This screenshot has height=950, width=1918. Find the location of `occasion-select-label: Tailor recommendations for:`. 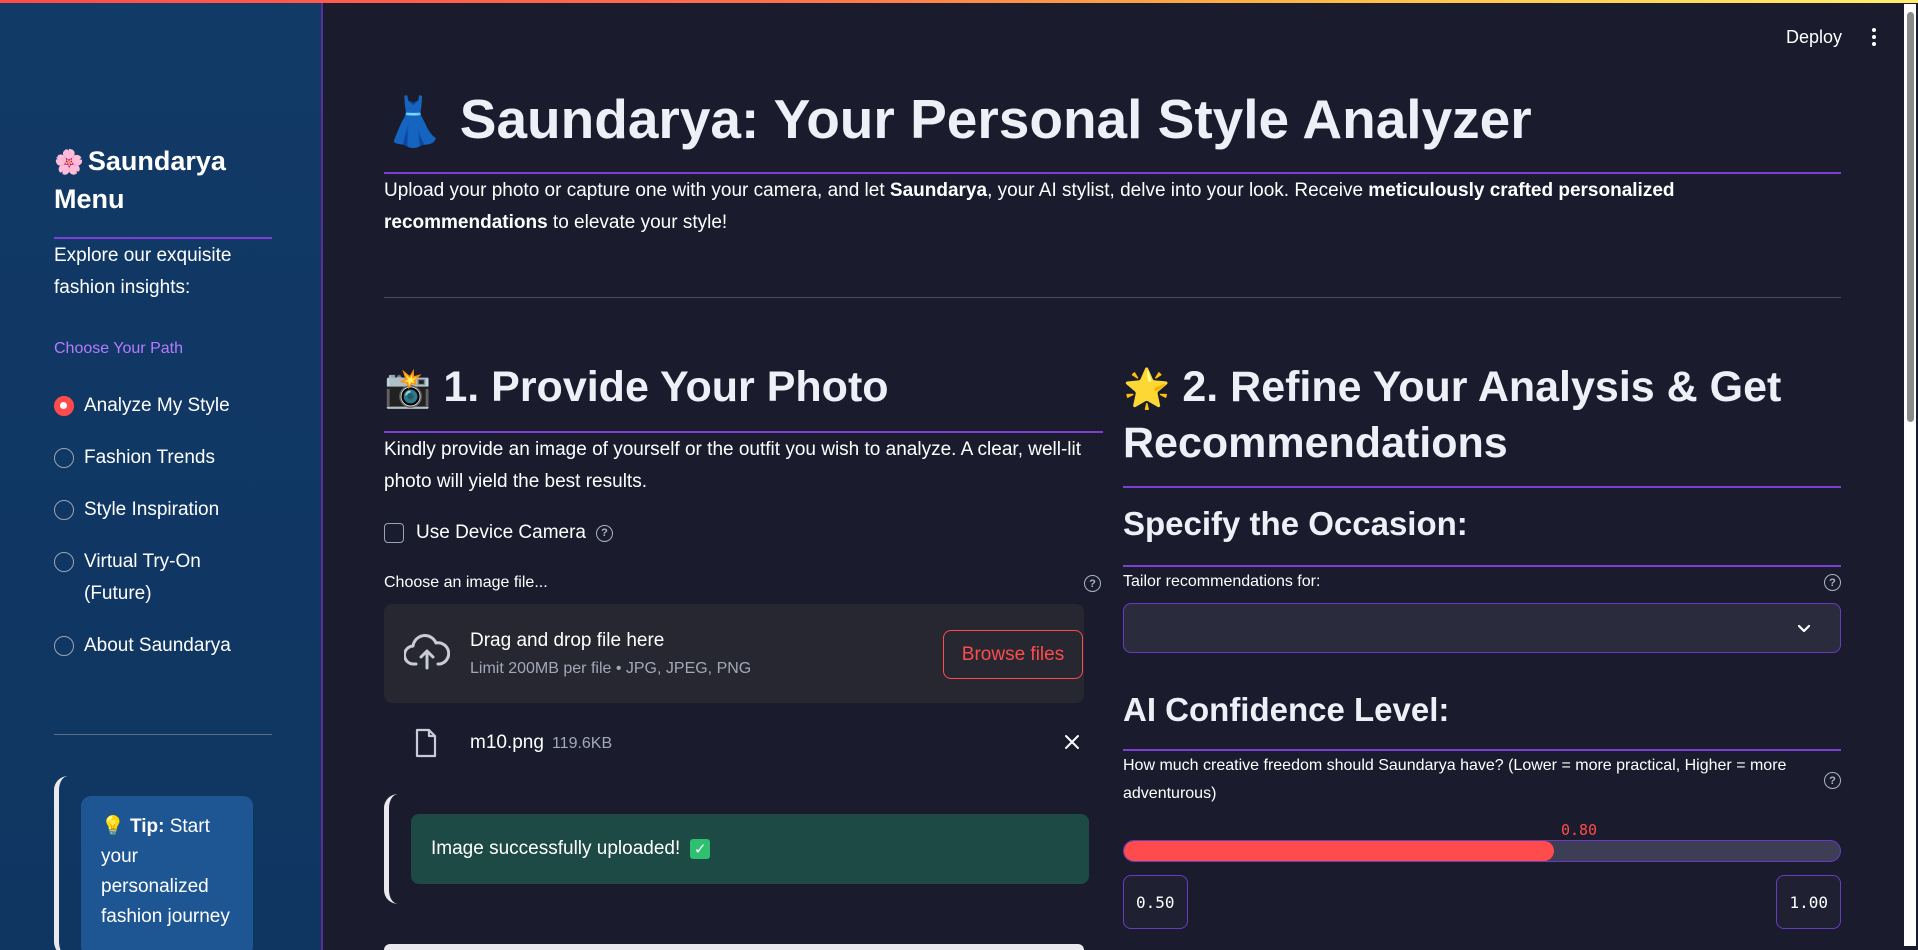

occasion-select-label: Tailor recommendations for: is located at coordinates (1222, 581).